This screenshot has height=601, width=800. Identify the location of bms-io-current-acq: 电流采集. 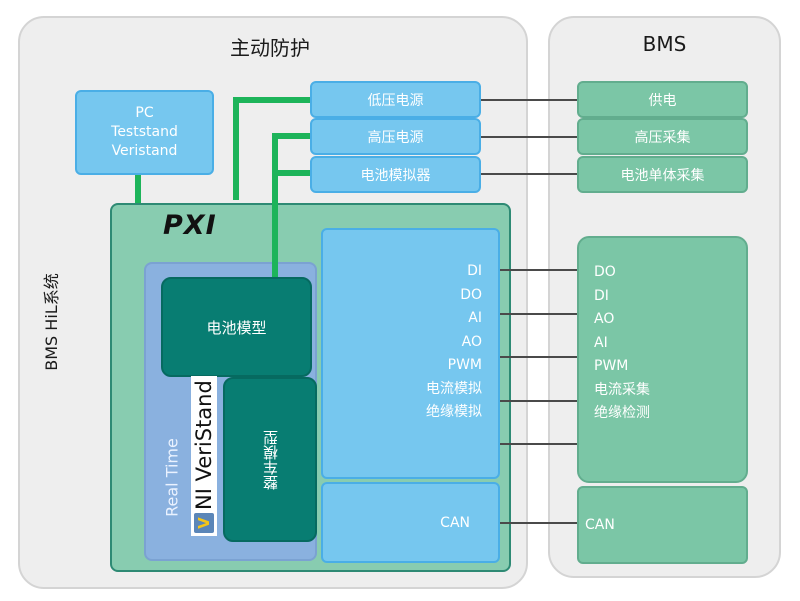
(622, 389).